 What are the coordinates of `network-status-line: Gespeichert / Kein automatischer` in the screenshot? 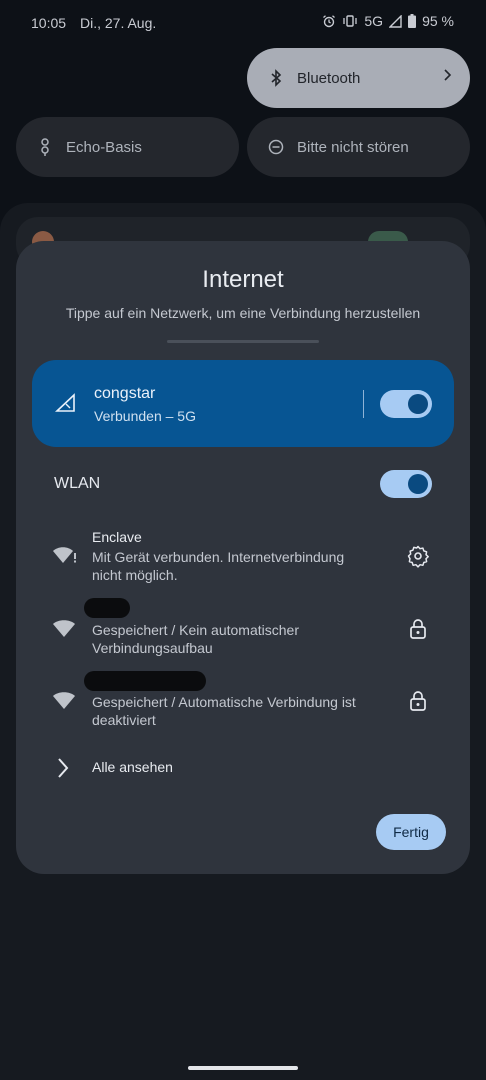 It's located at (195, 630).